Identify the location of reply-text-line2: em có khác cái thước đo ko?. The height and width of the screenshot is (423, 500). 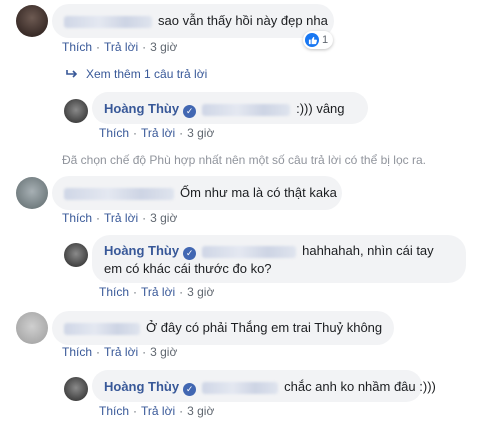
(188, 268).